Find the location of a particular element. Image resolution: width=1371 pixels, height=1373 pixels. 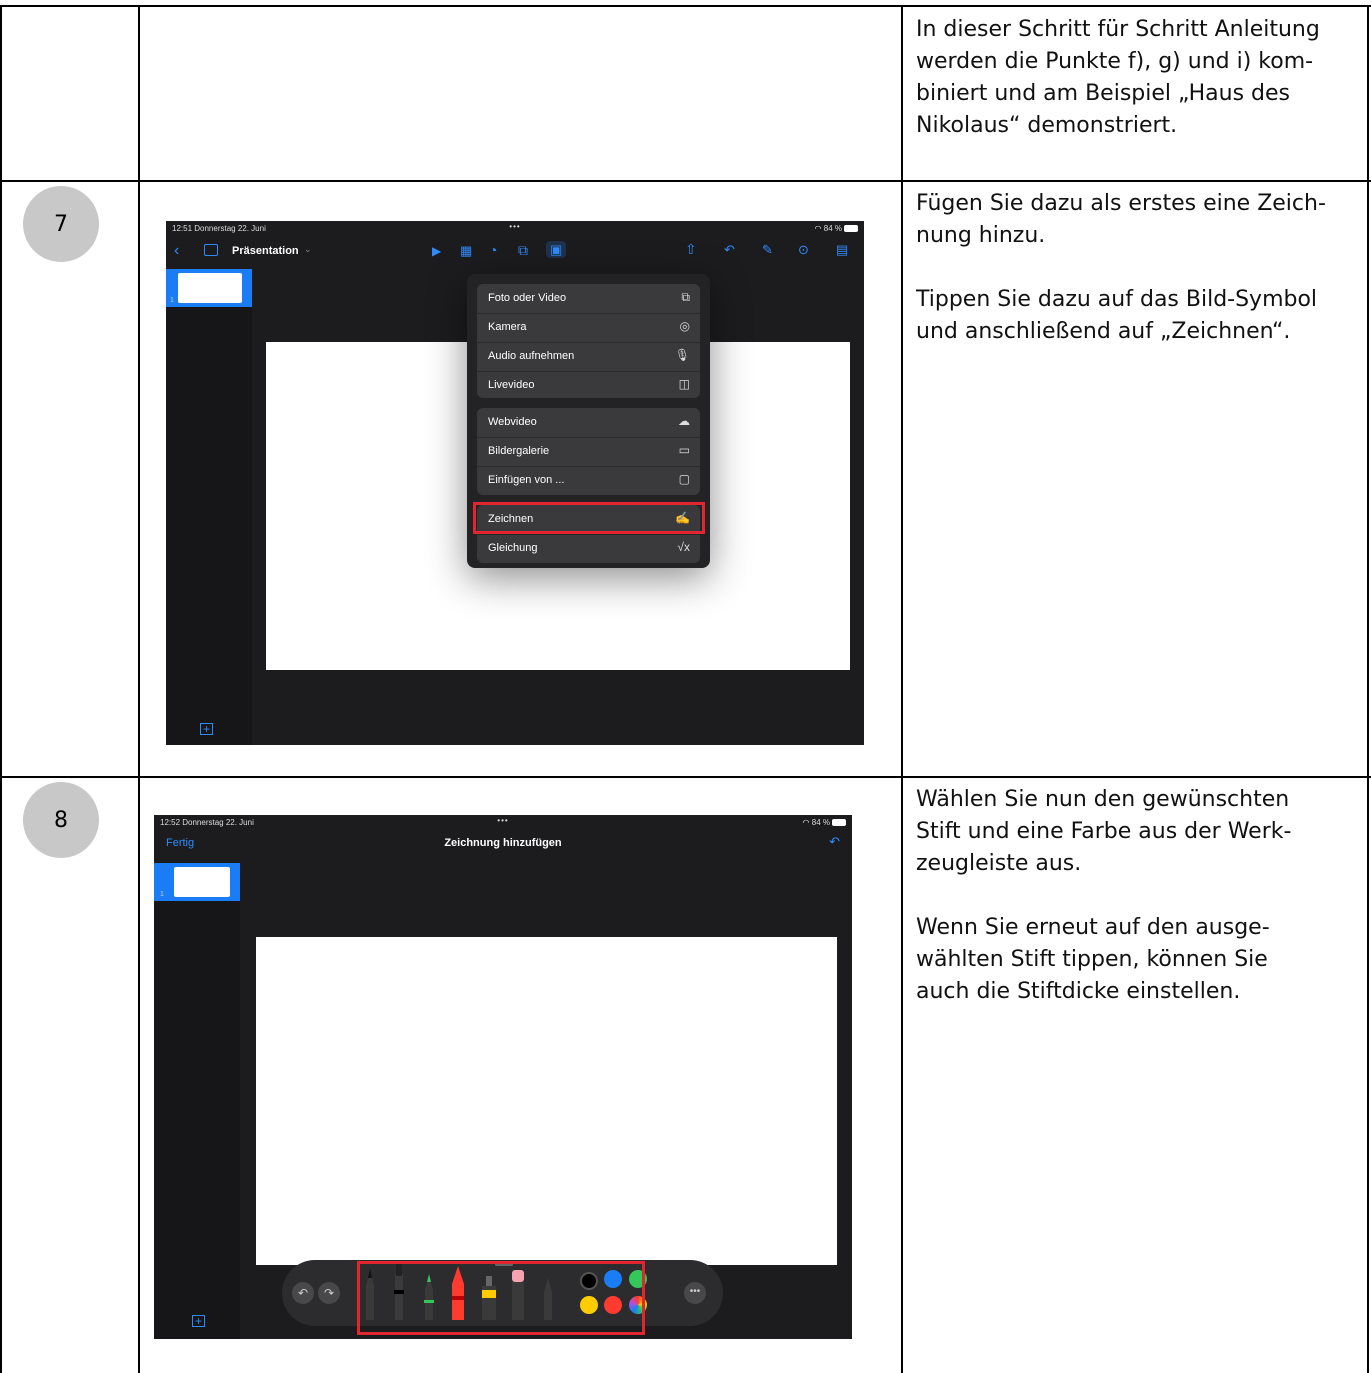

table-border-top is located at coordinates (685, 6).